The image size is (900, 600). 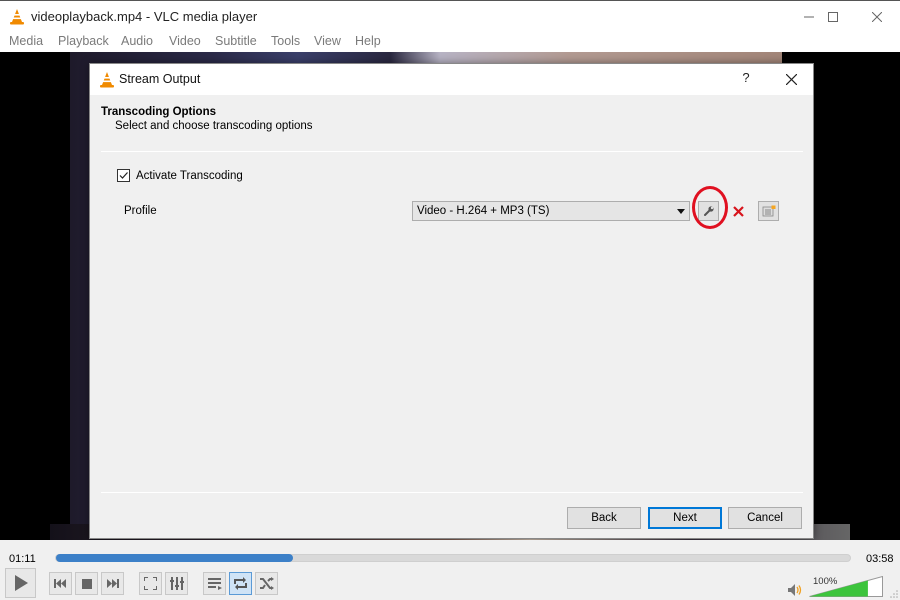 I want to click on menu-media: Media, so click(x=26, y=41).